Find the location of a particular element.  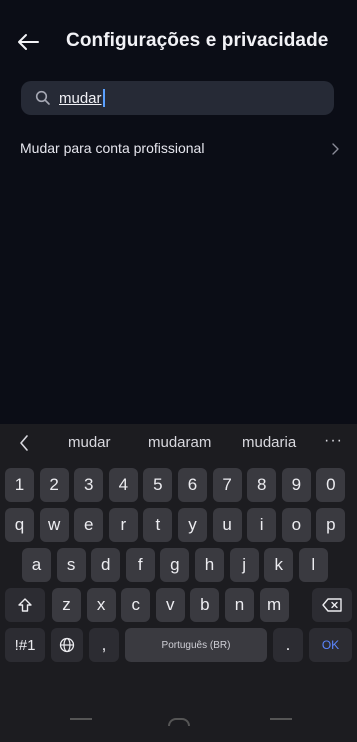

text-cursor is located at coordinates (104, 98).